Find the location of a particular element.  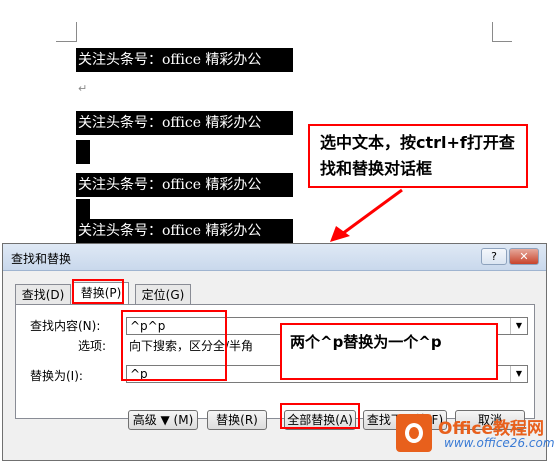

replace-value: ^p is located at coordinates (139, 374).